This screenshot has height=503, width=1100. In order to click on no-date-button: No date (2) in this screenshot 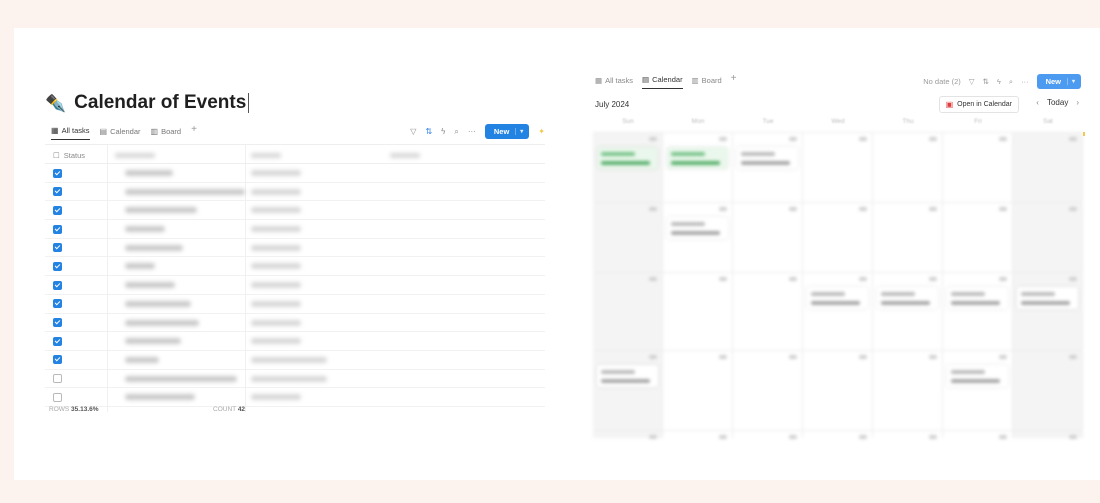, I will do `click(942, 81)`.